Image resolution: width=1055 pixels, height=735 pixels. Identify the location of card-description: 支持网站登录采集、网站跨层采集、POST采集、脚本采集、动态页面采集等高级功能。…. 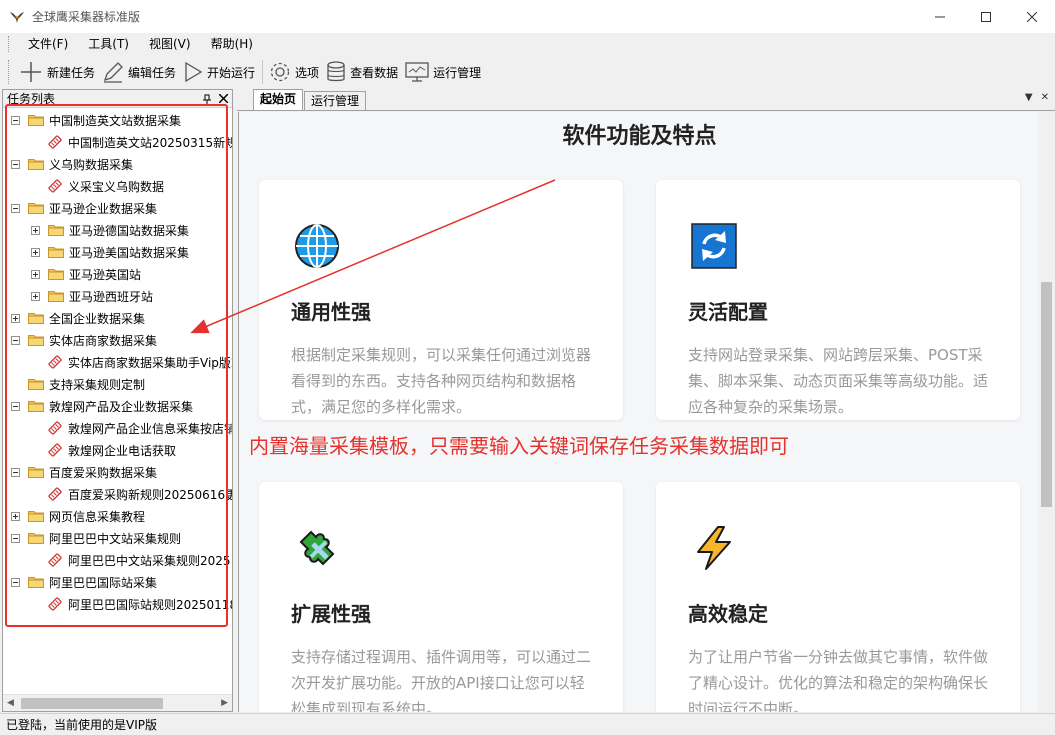
(838, 381).